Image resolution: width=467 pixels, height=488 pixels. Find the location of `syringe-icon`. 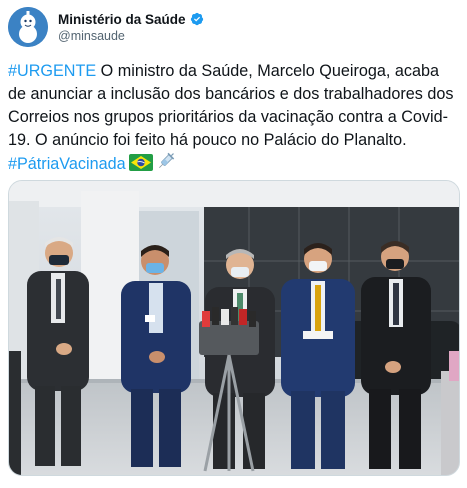

syringe-icon is located at coordinates (166, 160).